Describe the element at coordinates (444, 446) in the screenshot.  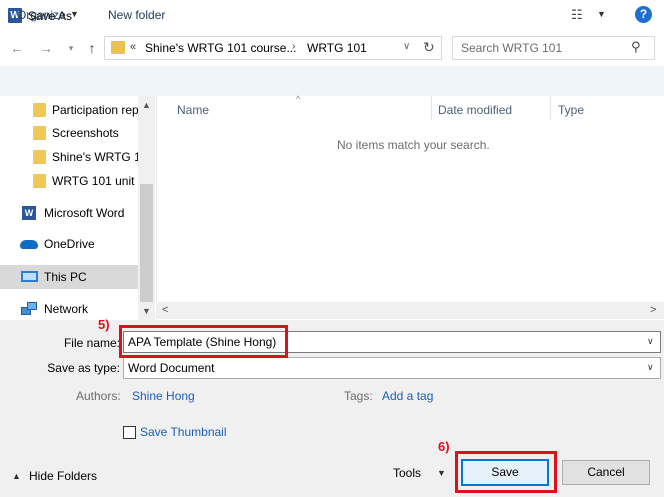
I see `annotation-step-6: 6)` at that location.